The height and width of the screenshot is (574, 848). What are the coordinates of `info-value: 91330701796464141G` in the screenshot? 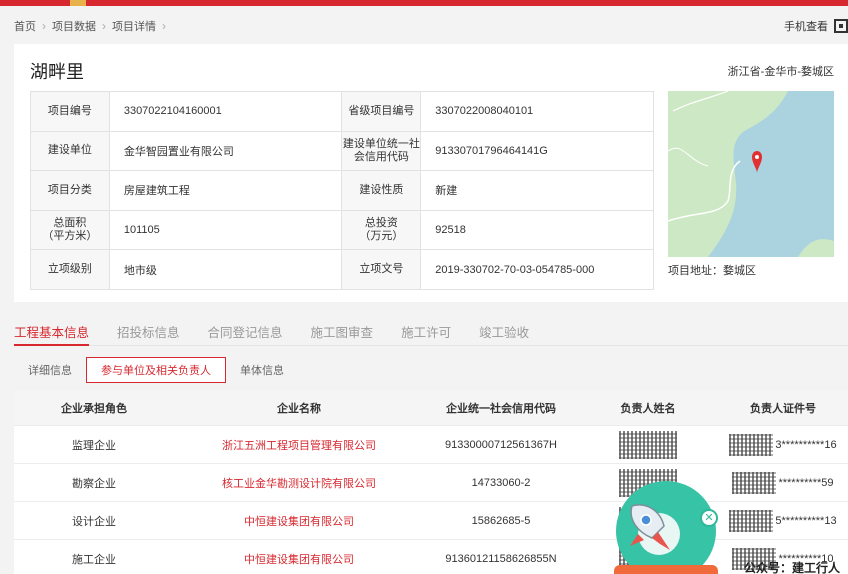 It's located at (537, 151).